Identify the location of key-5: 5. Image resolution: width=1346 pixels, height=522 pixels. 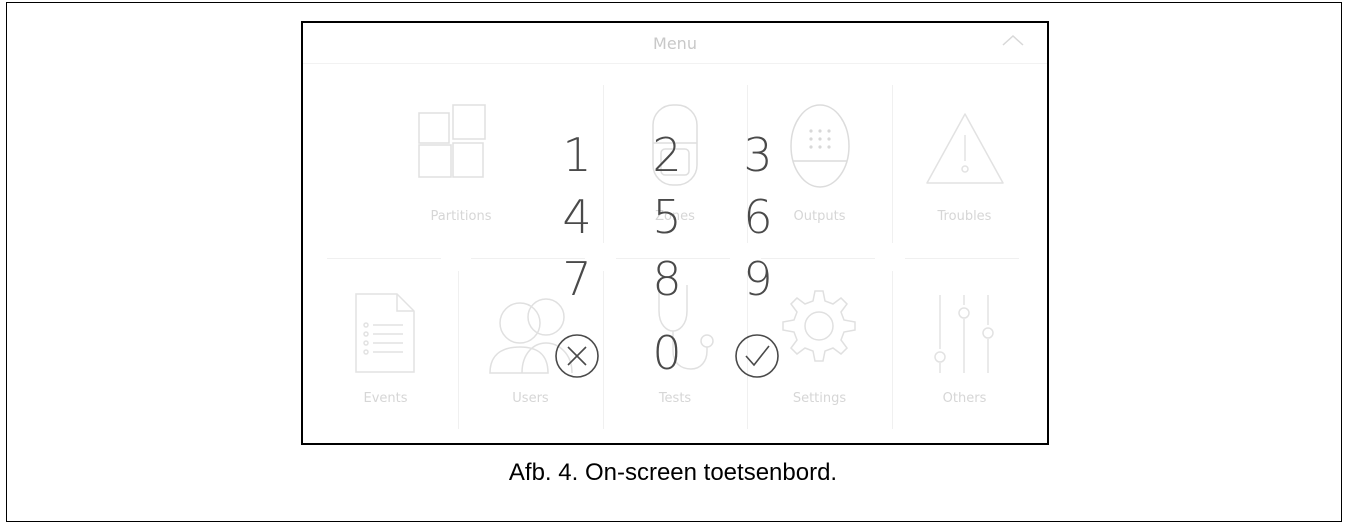
(667, 217).